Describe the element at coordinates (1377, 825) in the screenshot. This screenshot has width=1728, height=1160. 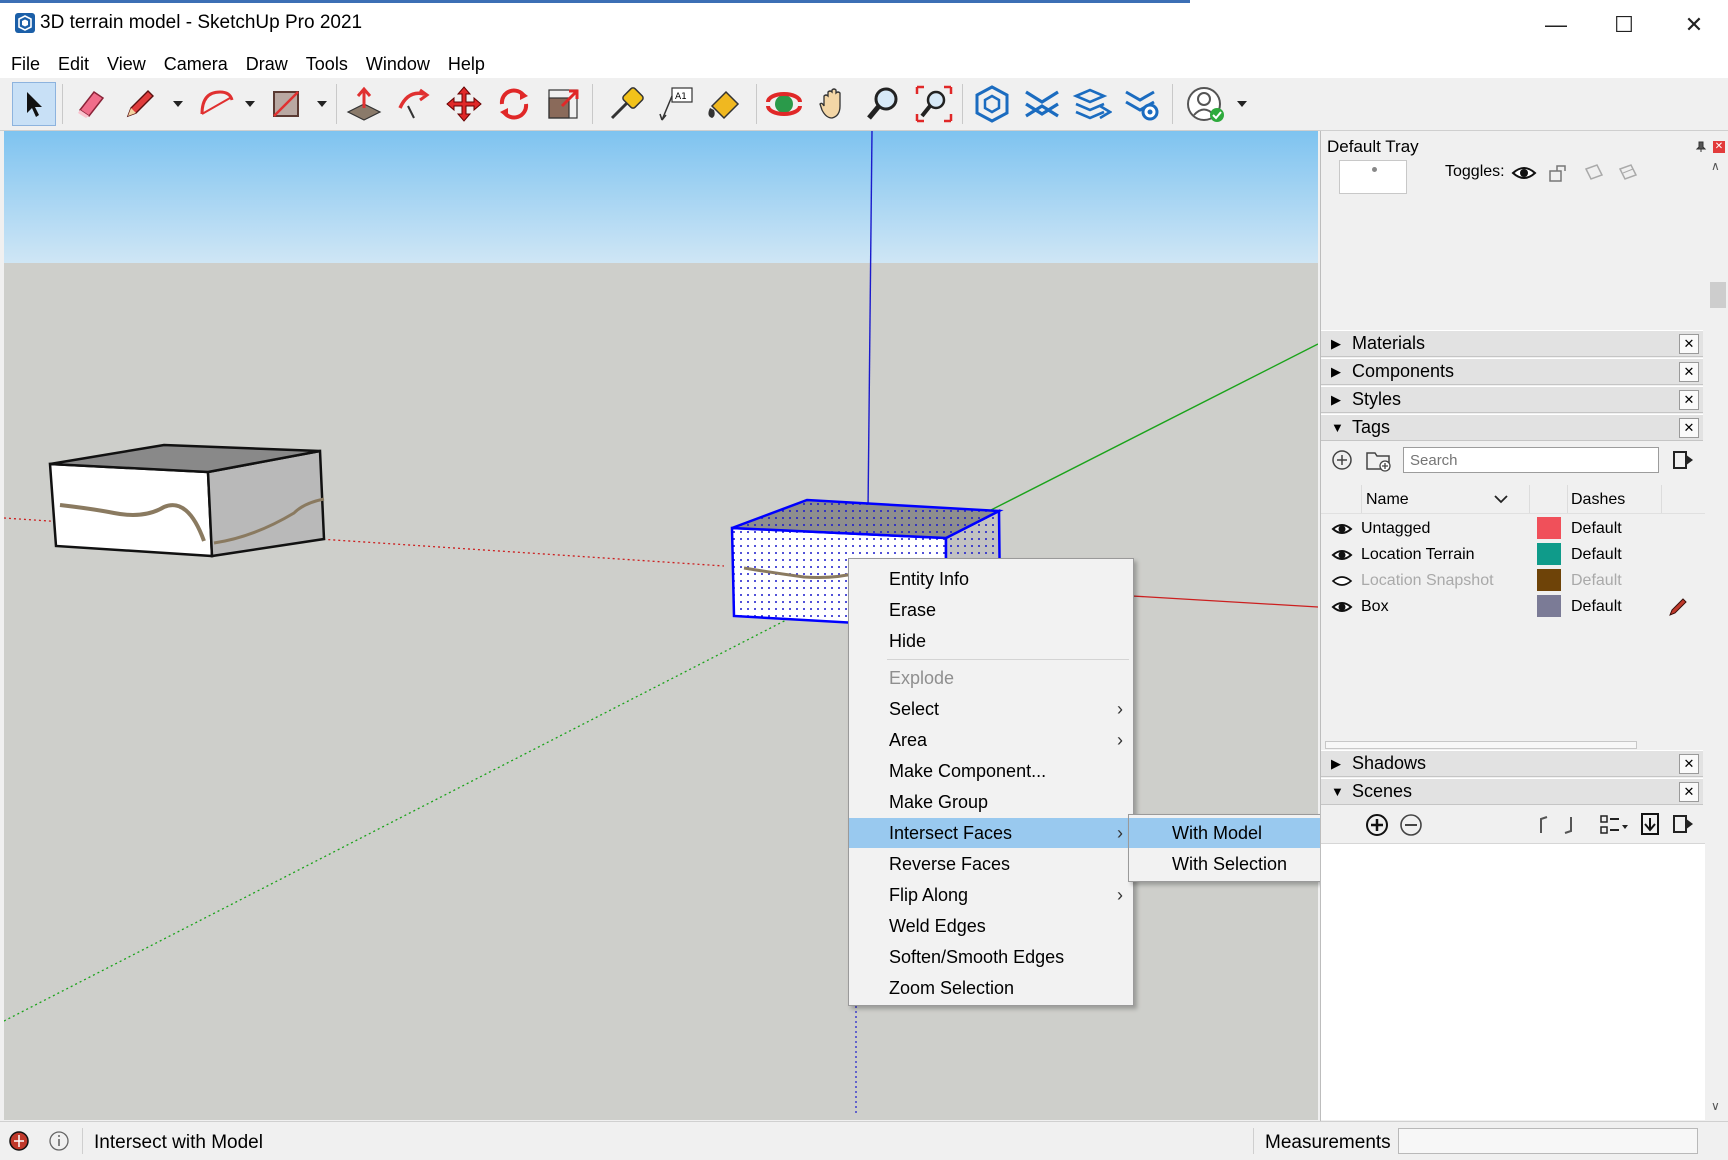
I see `add-scene-icon` at that location.